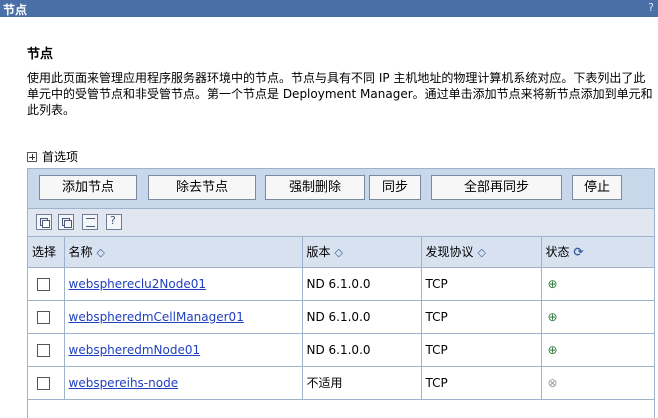 The image size is (658, 418). Describe the element at coordinates (156, 317) in the screenshot. I see `node-link: webspheredmCellManager01` at that location.